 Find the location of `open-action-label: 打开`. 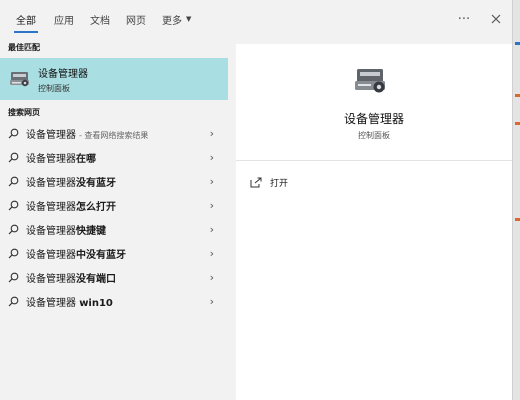

open-action-label: 打开 is located at coordinates (279, 183).